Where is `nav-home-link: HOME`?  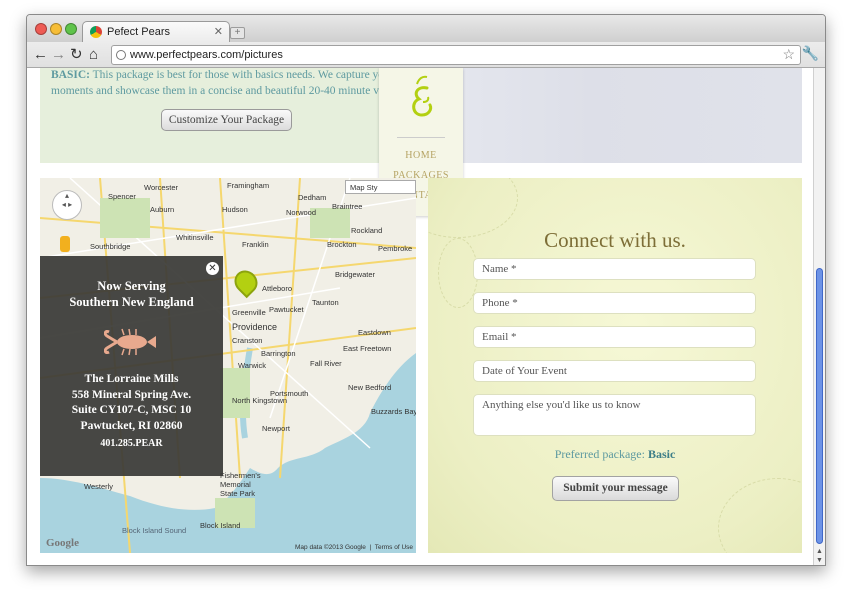
nav-home-link: HOME is located at coordinates (421, 155).